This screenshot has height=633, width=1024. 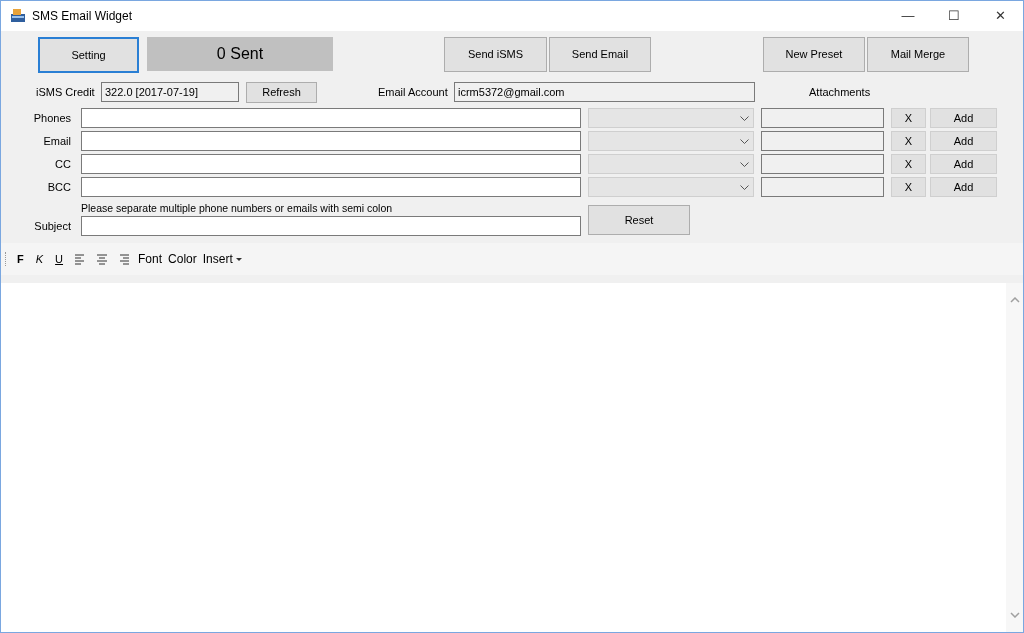 I want to click on email-account-field: icrm5372@gmail.com, so click(x=604, y=92).